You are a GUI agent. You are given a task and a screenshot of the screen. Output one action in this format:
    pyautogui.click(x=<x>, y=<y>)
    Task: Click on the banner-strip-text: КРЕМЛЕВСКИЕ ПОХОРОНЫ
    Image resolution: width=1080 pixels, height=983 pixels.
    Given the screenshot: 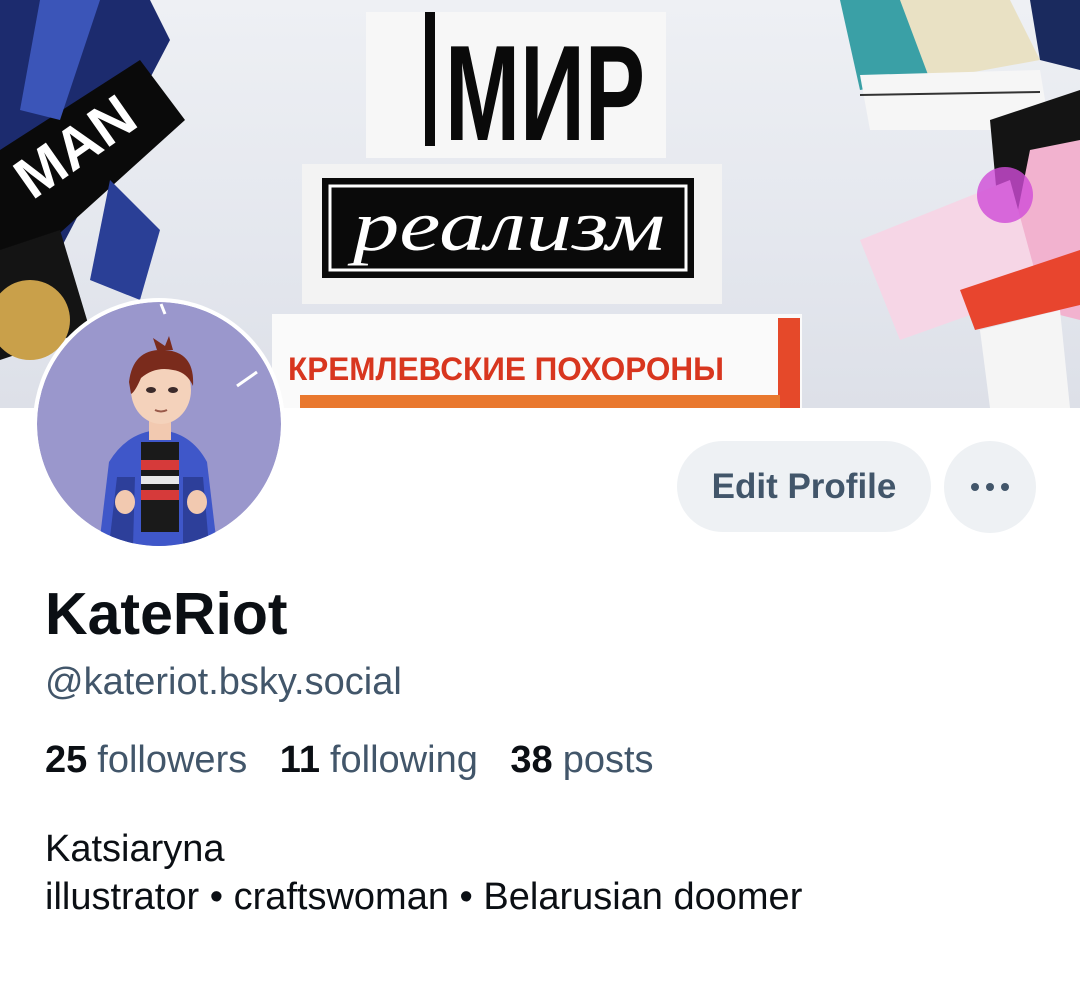 What is the action you would take?
    pyautogui.click(x=506, y=369)
    